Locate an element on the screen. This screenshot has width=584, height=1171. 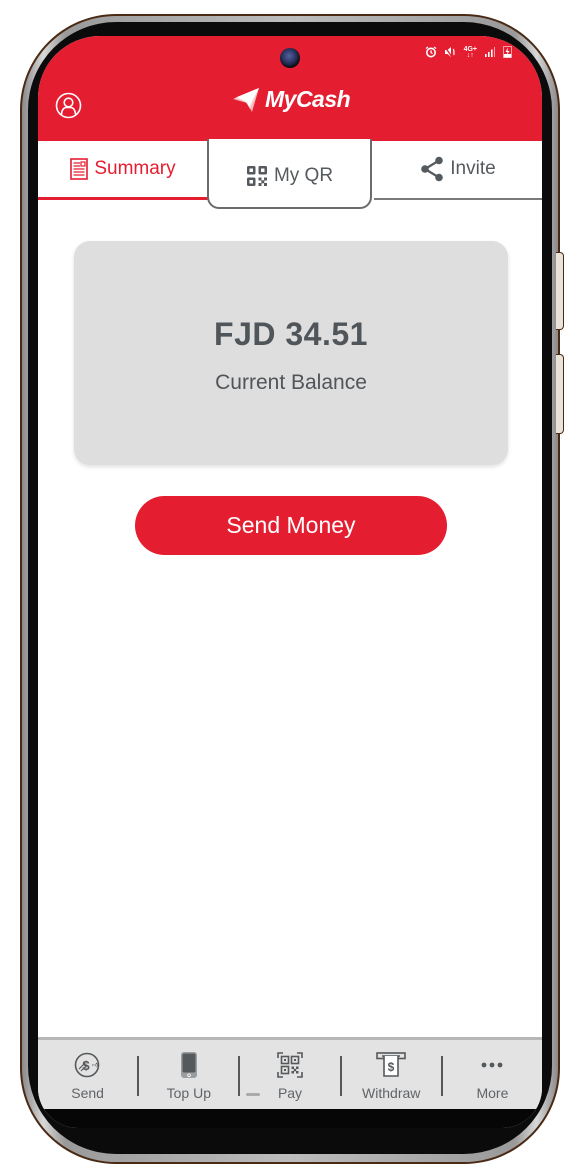
tab-summary: Summary is located at coordinates (123, 169).